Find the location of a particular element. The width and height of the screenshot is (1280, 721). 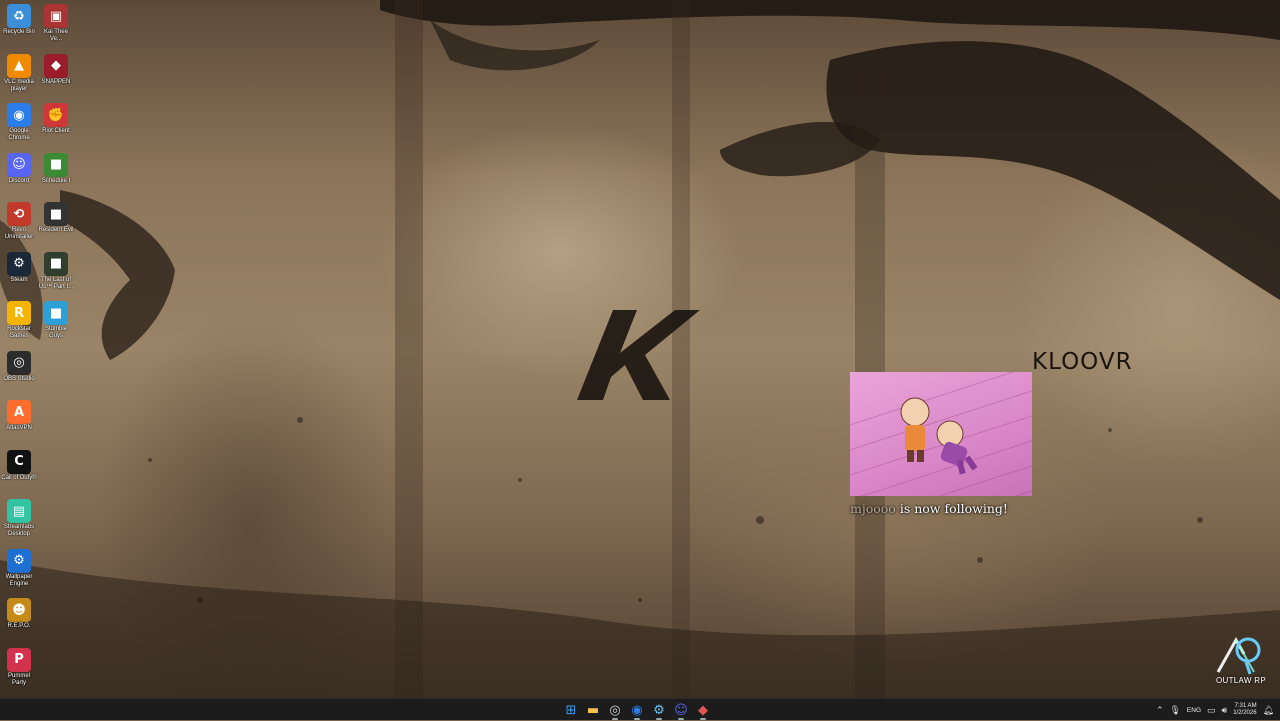

desktop-icon-riot-client: ✊ Riot Client is located at coordinates (56, 118).